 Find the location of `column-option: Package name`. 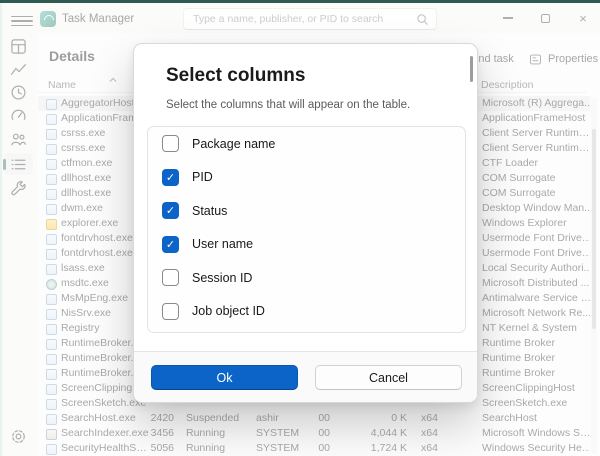

column-option: Package name is located at coordinates (306, 144).